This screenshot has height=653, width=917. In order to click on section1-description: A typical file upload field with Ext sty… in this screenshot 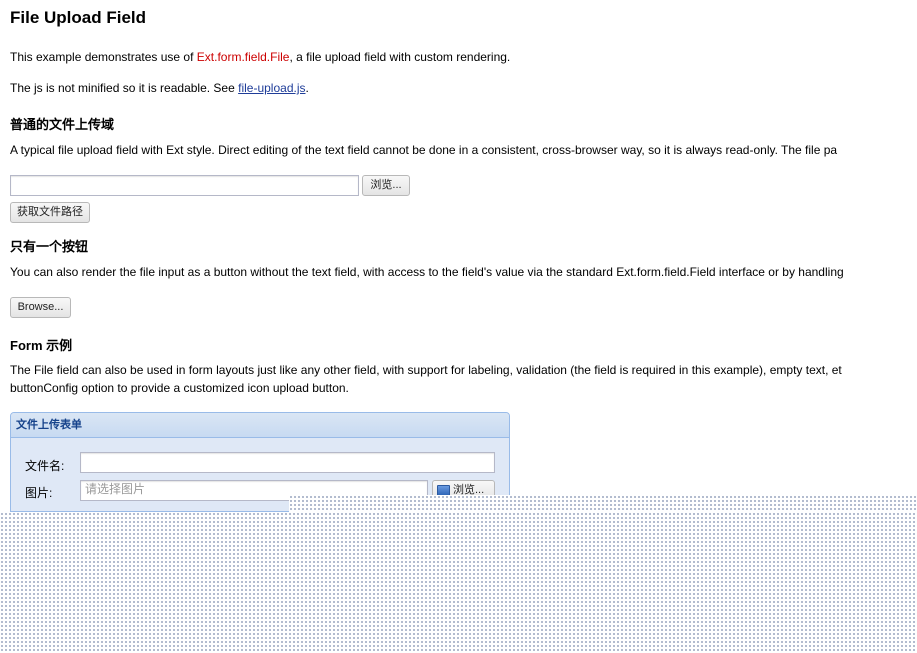, I will do `click(424, 150)`.